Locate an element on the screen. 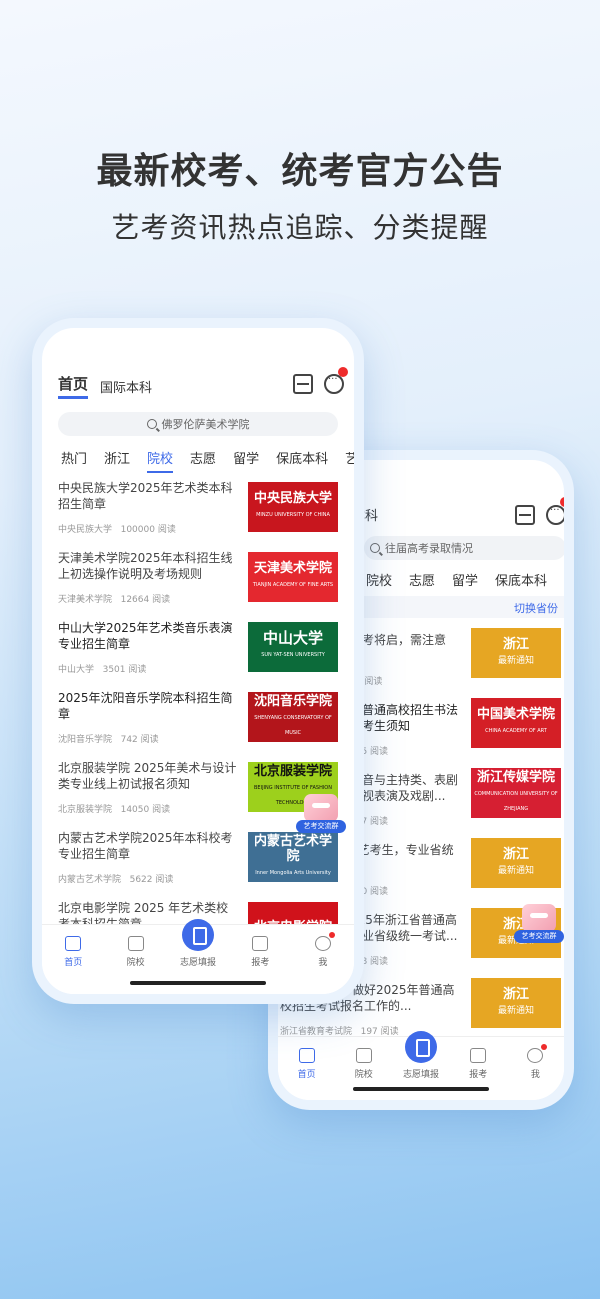 The height and width of the screenshot is (1299, 600). category-tabs: 院校 志愿 留学 保底本科 艺考 is located at coordinates (465, 579).